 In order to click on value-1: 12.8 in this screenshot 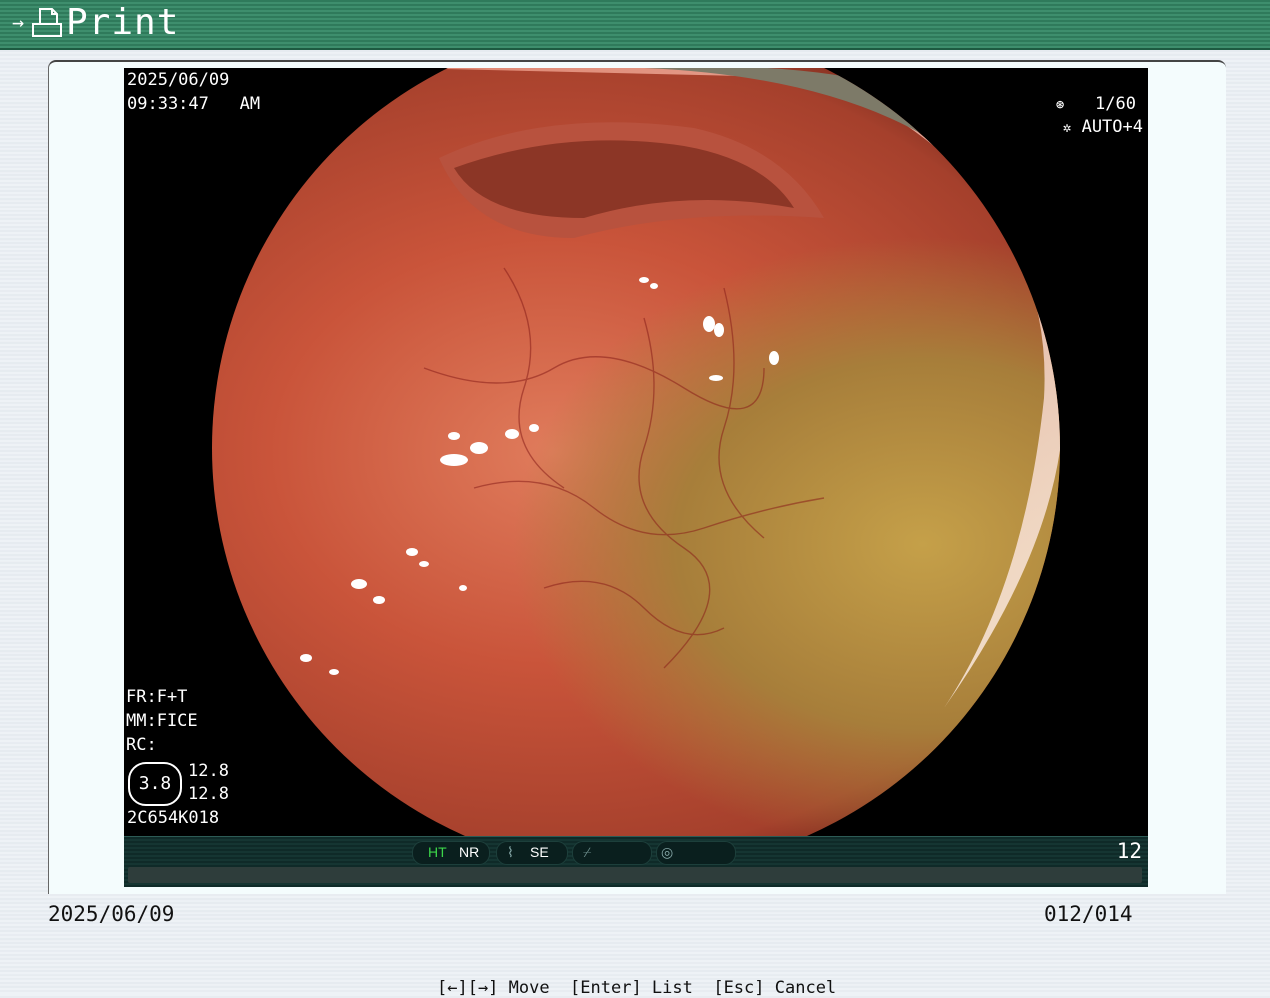, I will do `click(208, 771)`.